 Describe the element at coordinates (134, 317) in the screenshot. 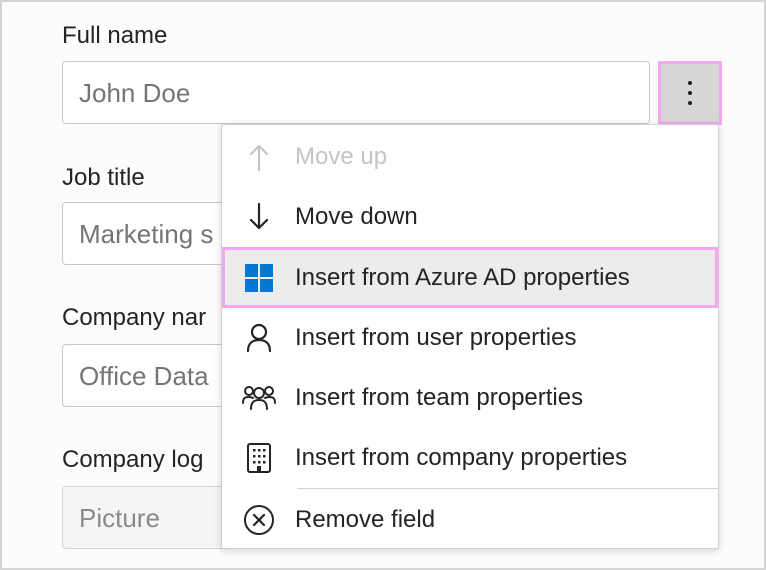

I see `company-name-label: Company nar` at that location.